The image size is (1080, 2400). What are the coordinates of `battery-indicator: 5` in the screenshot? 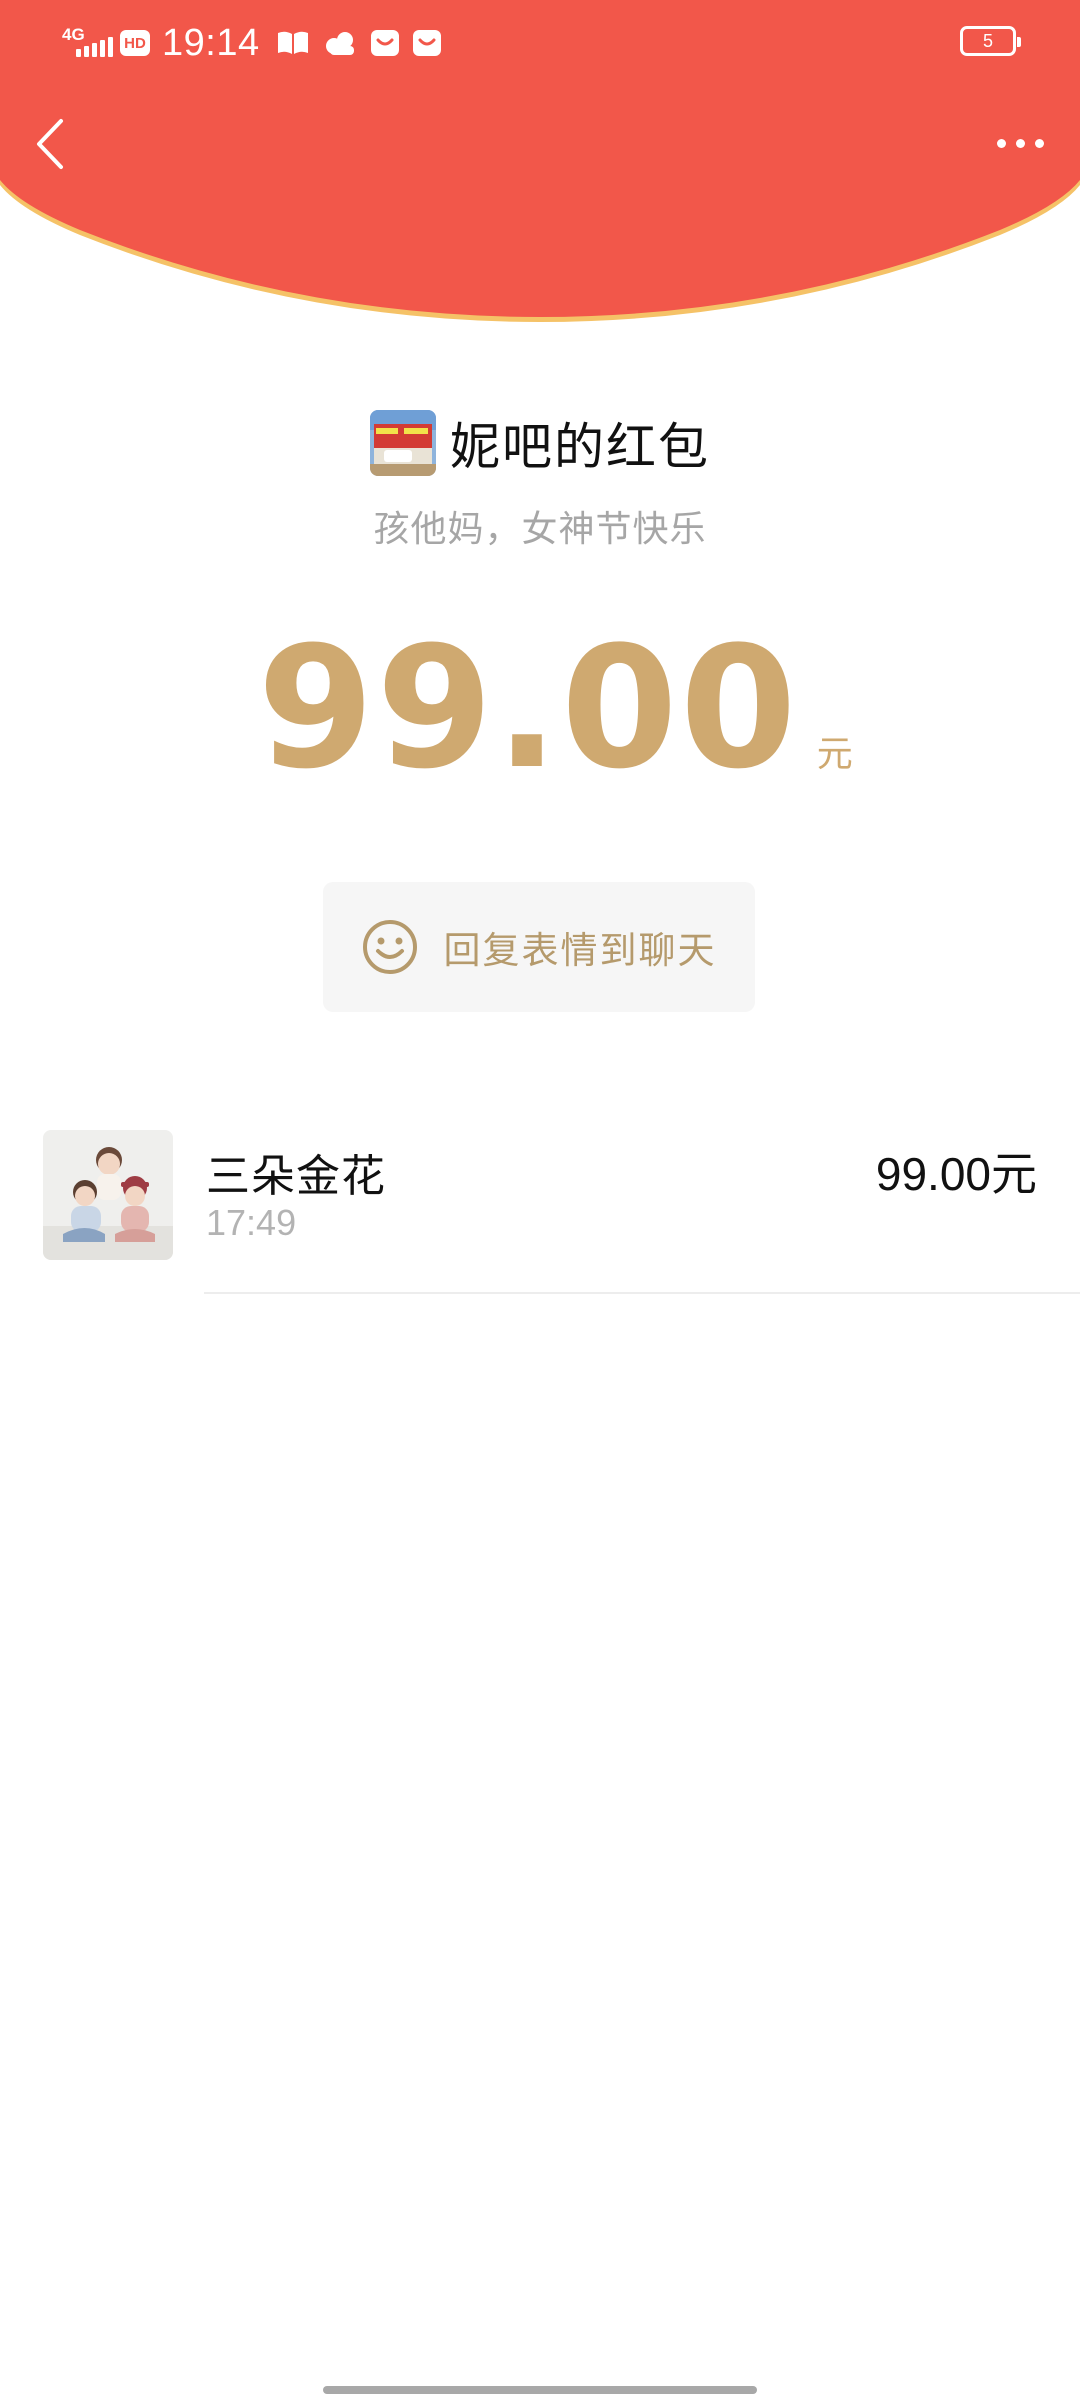 It's located at (990, 41).